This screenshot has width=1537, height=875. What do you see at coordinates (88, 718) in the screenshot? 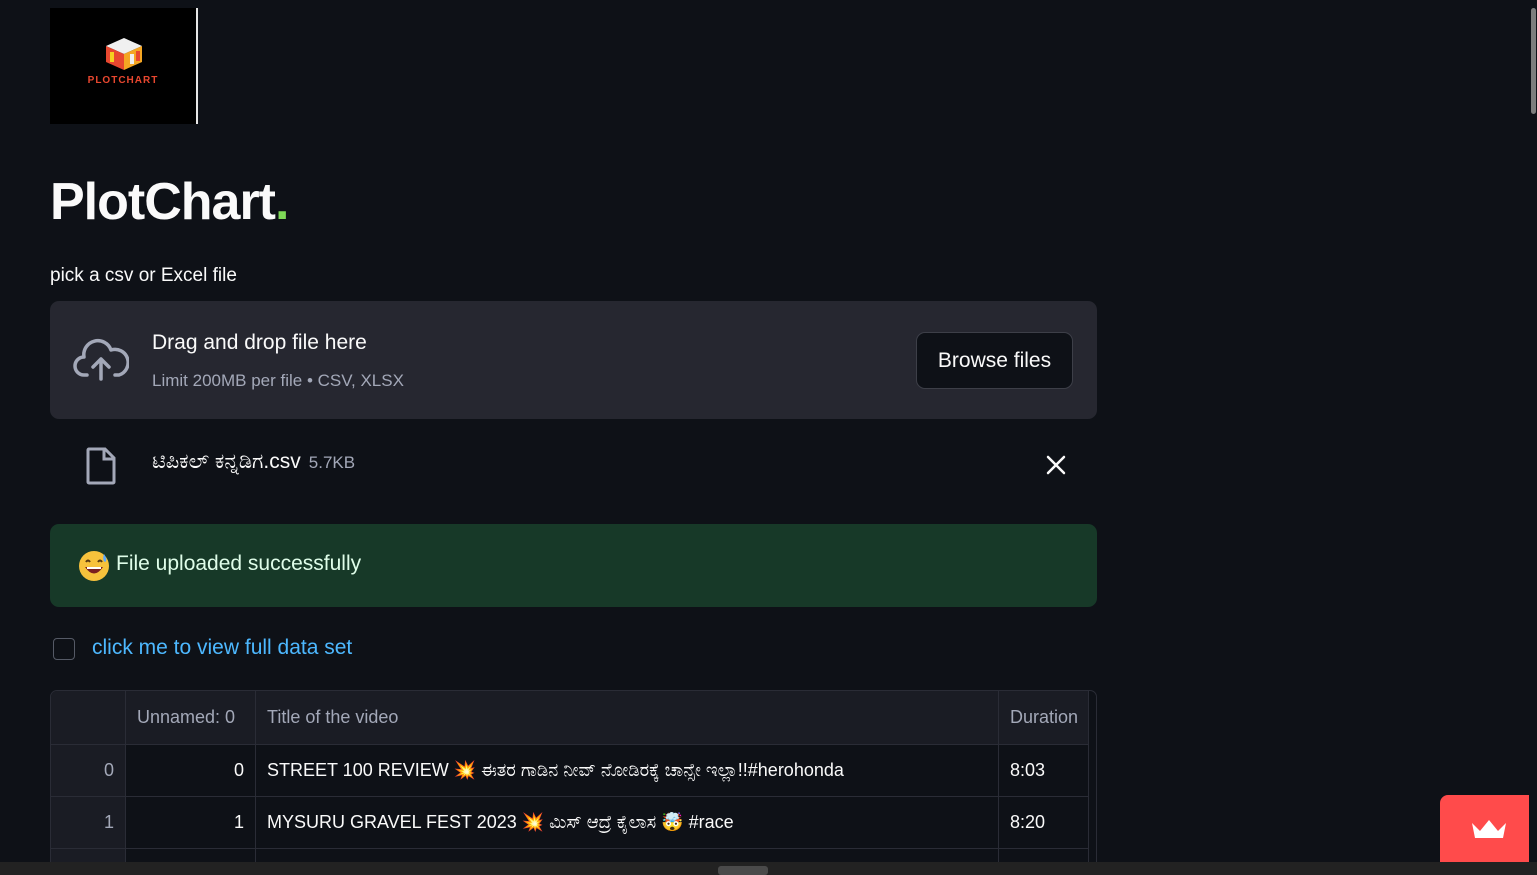
I see `column-header-index` at bounding box center [88, 718].